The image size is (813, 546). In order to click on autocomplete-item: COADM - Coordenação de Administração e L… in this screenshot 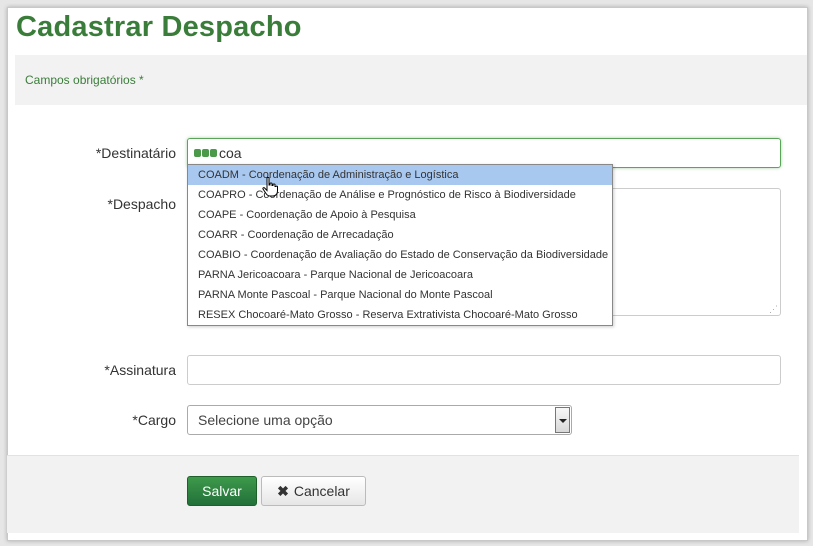, I will do `click(400, 175)`.